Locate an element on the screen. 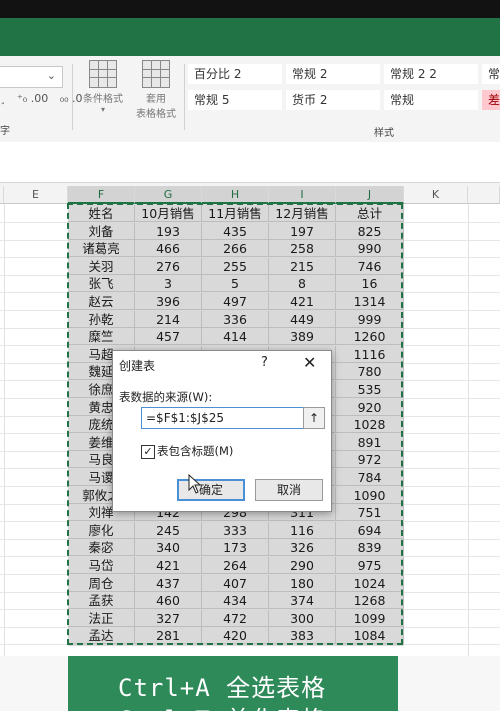  has-headers-checkbox: ✓ is located at coordinates (148, 452).